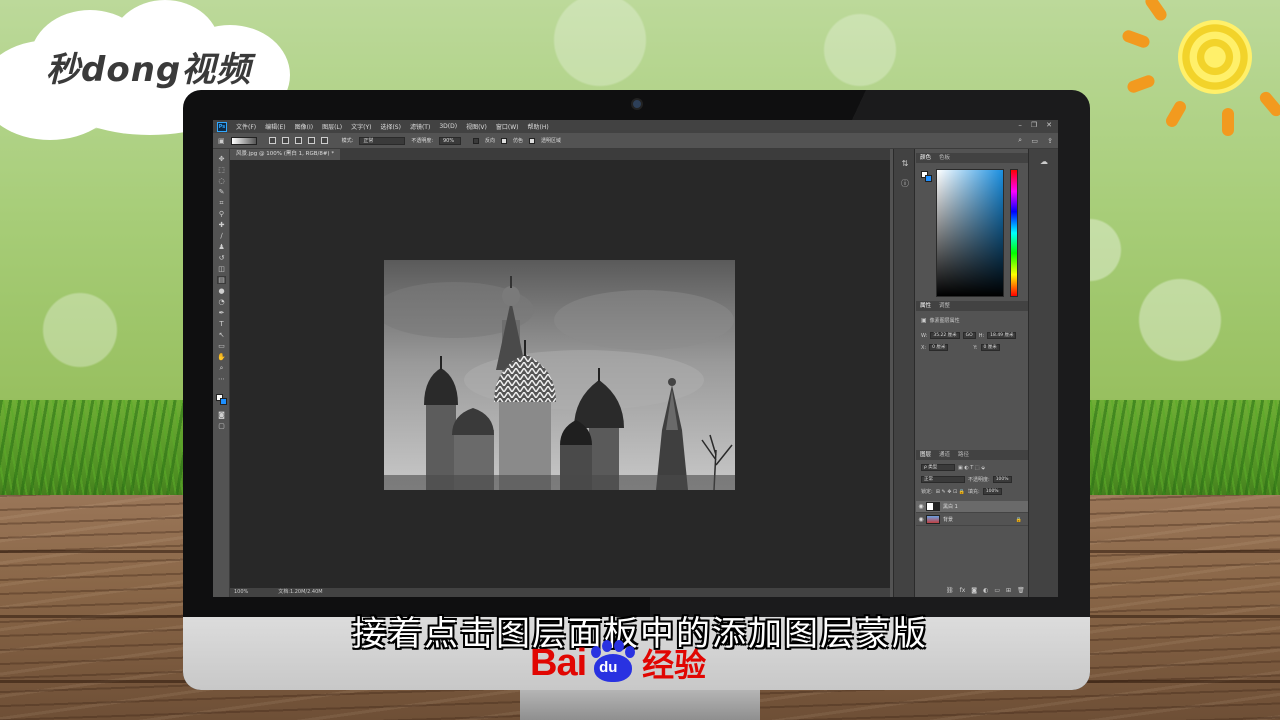 This screenshot has width=1280, height=720. Describe the element at coordinates (448, 126) in the screenshot. I see `menu-3d: 3D(D)` at that location.